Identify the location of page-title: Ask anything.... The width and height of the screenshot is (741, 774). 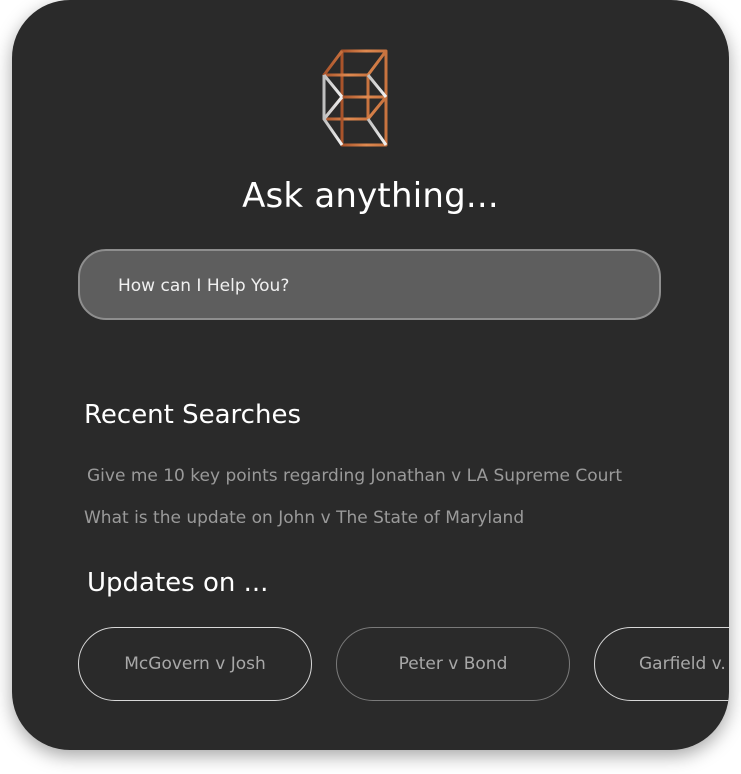
(370, 196).